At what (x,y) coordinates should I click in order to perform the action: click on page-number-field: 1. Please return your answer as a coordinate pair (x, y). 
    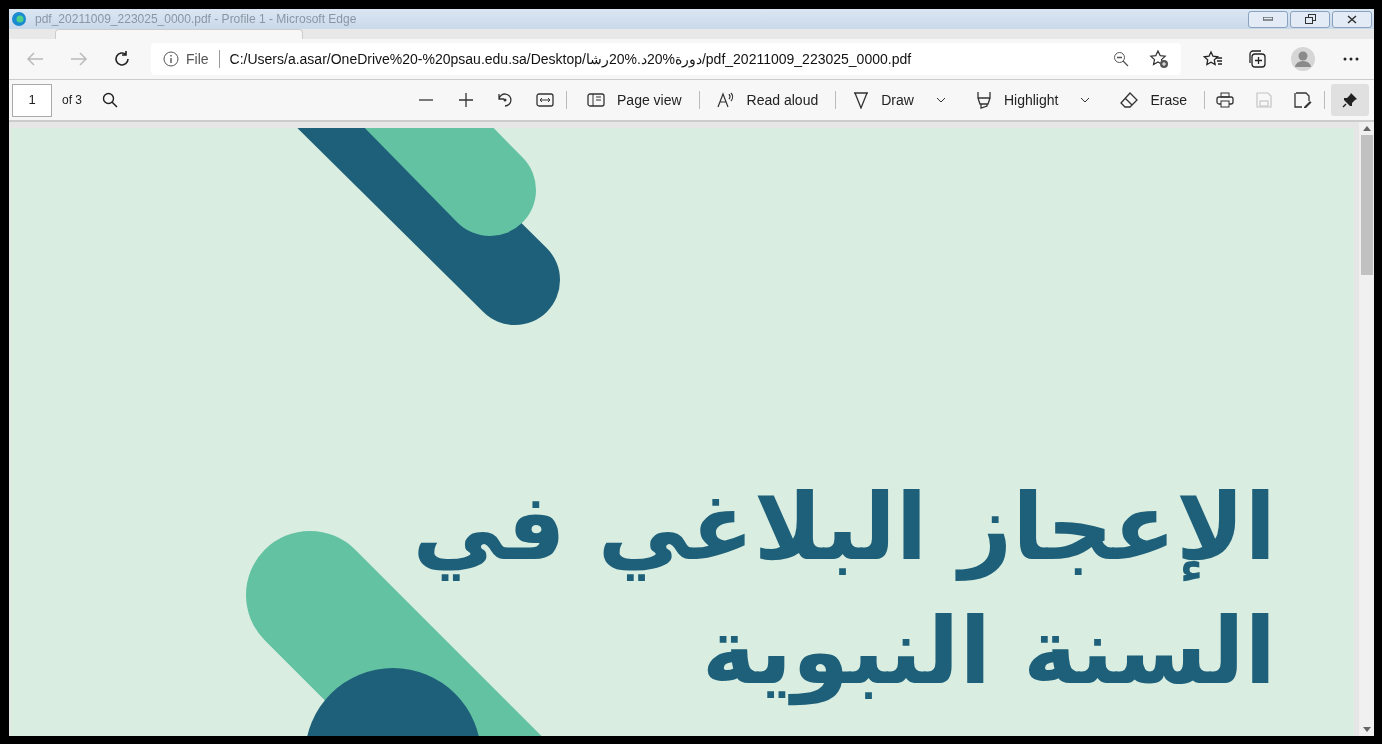
    Looking at the image, I should click on (32, 100).